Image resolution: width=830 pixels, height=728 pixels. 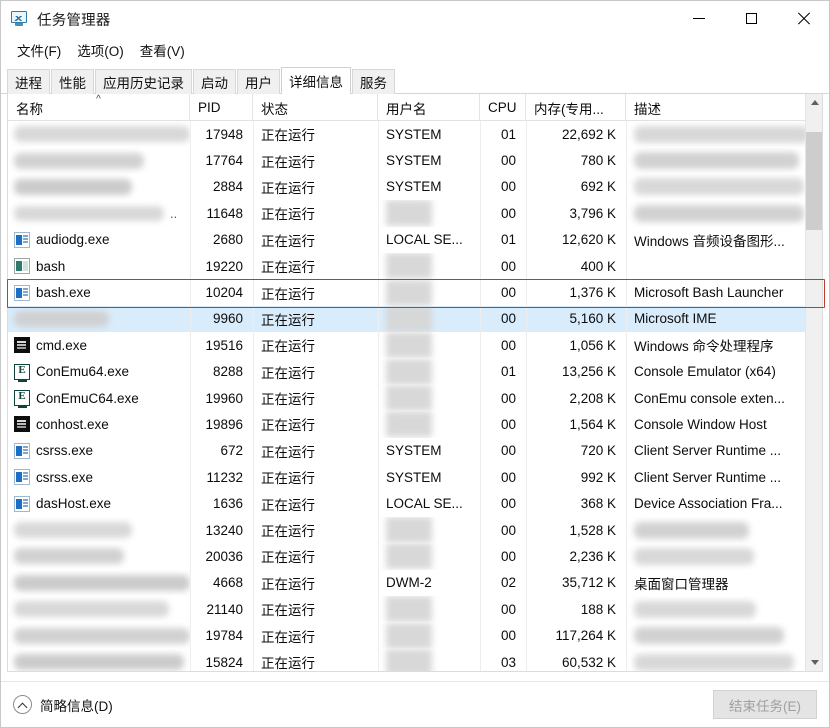 I want to click on chevron-up-icon, so click(x=814, y=102).